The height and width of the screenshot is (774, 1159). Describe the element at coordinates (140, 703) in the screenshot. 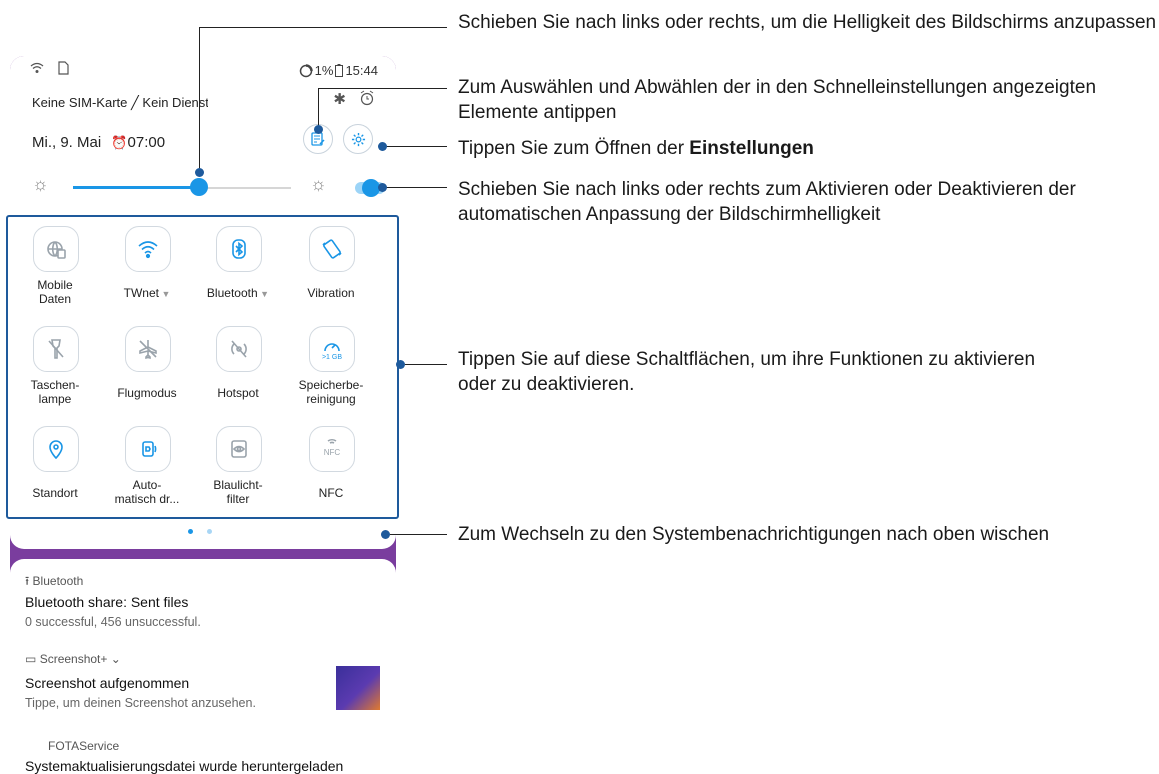

I see `notification-text: Tippe, um deinen Screenshot anzusehen.` at that location.